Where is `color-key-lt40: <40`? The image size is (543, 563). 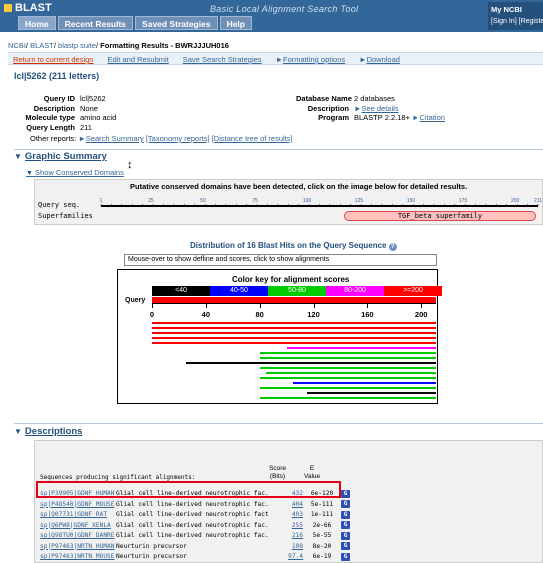
color-key-lt40: <40 is located at coordinates (181, 291).